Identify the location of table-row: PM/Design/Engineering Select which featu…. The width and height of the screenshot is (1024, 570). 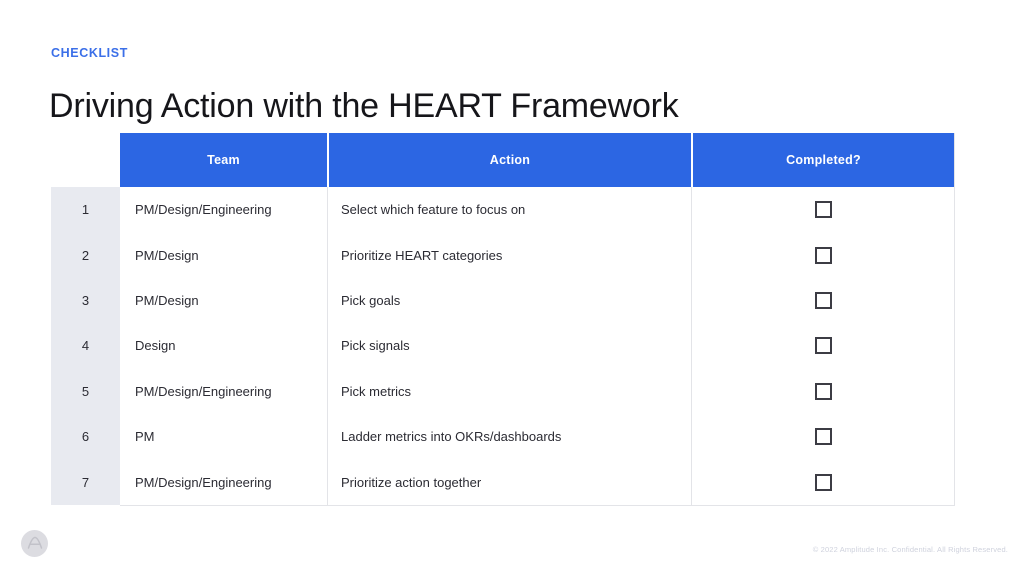
(537, 210).